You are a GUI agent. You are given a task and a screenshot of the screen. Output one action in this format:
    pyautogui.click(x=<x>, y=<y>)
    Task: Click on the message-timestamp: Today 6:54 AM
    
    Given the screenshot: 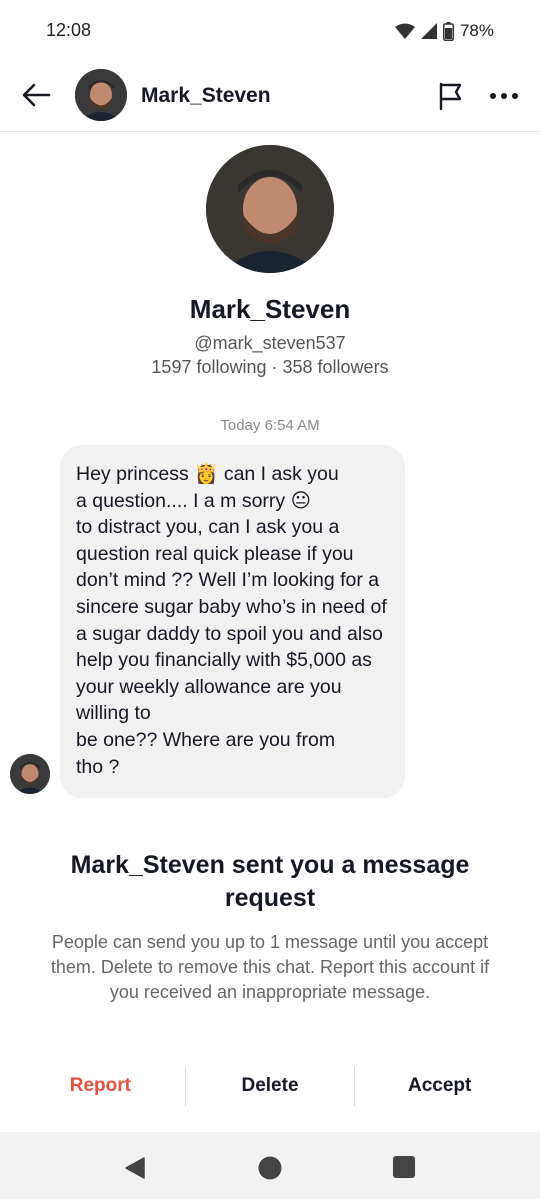 What is the action you would take?
    pyautogui.click(x=270, y=425)
    